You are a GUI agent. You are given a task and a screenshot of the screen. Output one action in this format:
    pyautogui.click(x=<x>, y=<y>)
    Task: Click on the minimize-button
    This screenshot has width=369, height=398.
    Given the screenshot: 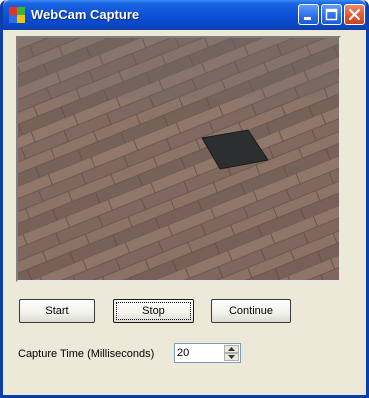 What is the action you would take?
    pyautogui.click(x=308, y=14)
    